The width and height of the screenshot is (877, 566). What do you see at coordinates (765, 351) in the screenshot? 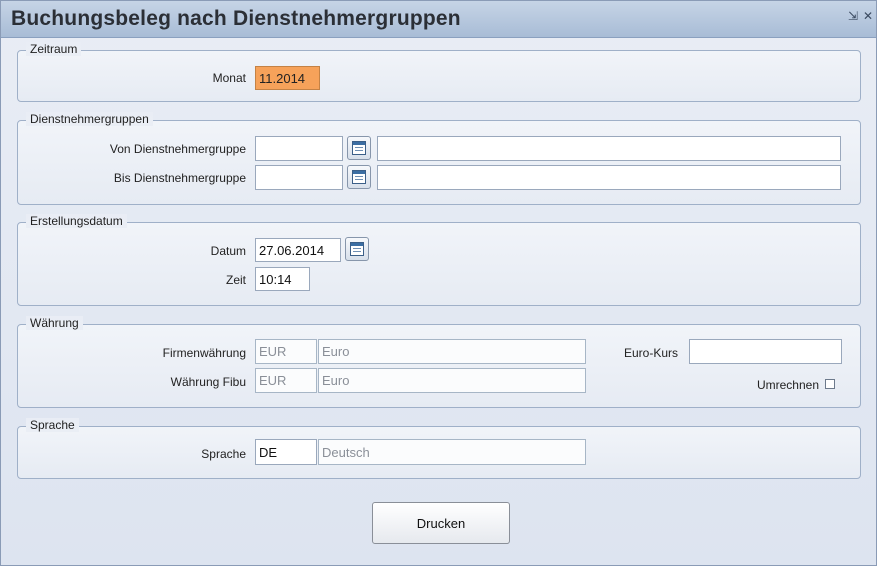
I see `euro-kurs-field` at bounding box center [765, 351].